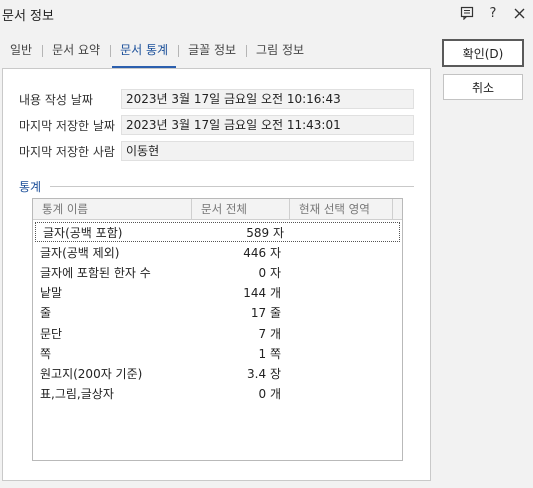  I want to click on stat-name: 글자(공백 제외), so click(80, 252).